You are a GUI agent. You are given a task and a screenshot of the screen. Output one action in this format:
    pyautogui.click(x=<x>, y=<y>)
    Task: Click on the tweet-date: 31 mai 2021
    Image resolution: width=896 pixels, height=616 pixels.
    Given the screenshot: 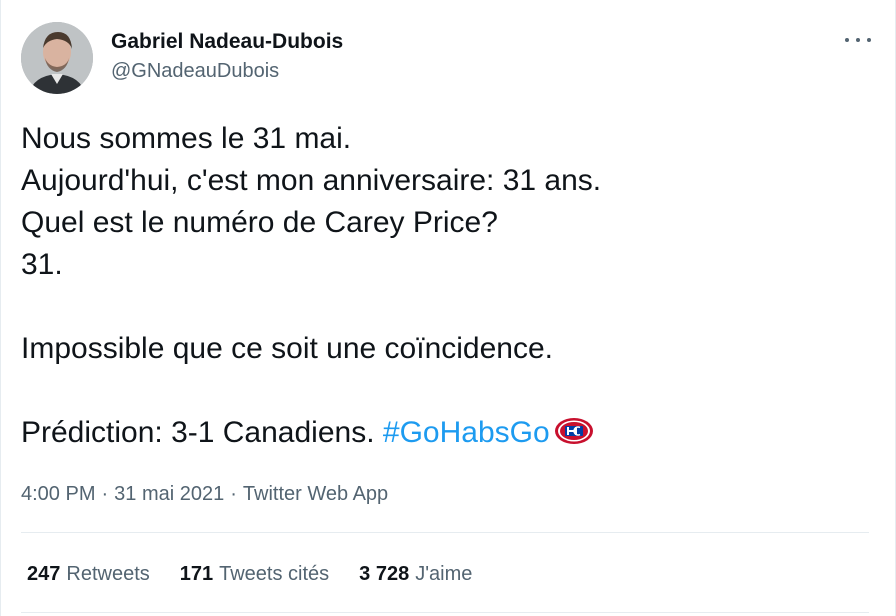 What is the action you would take?
    pyautogui.click(x=169, y=494)
    